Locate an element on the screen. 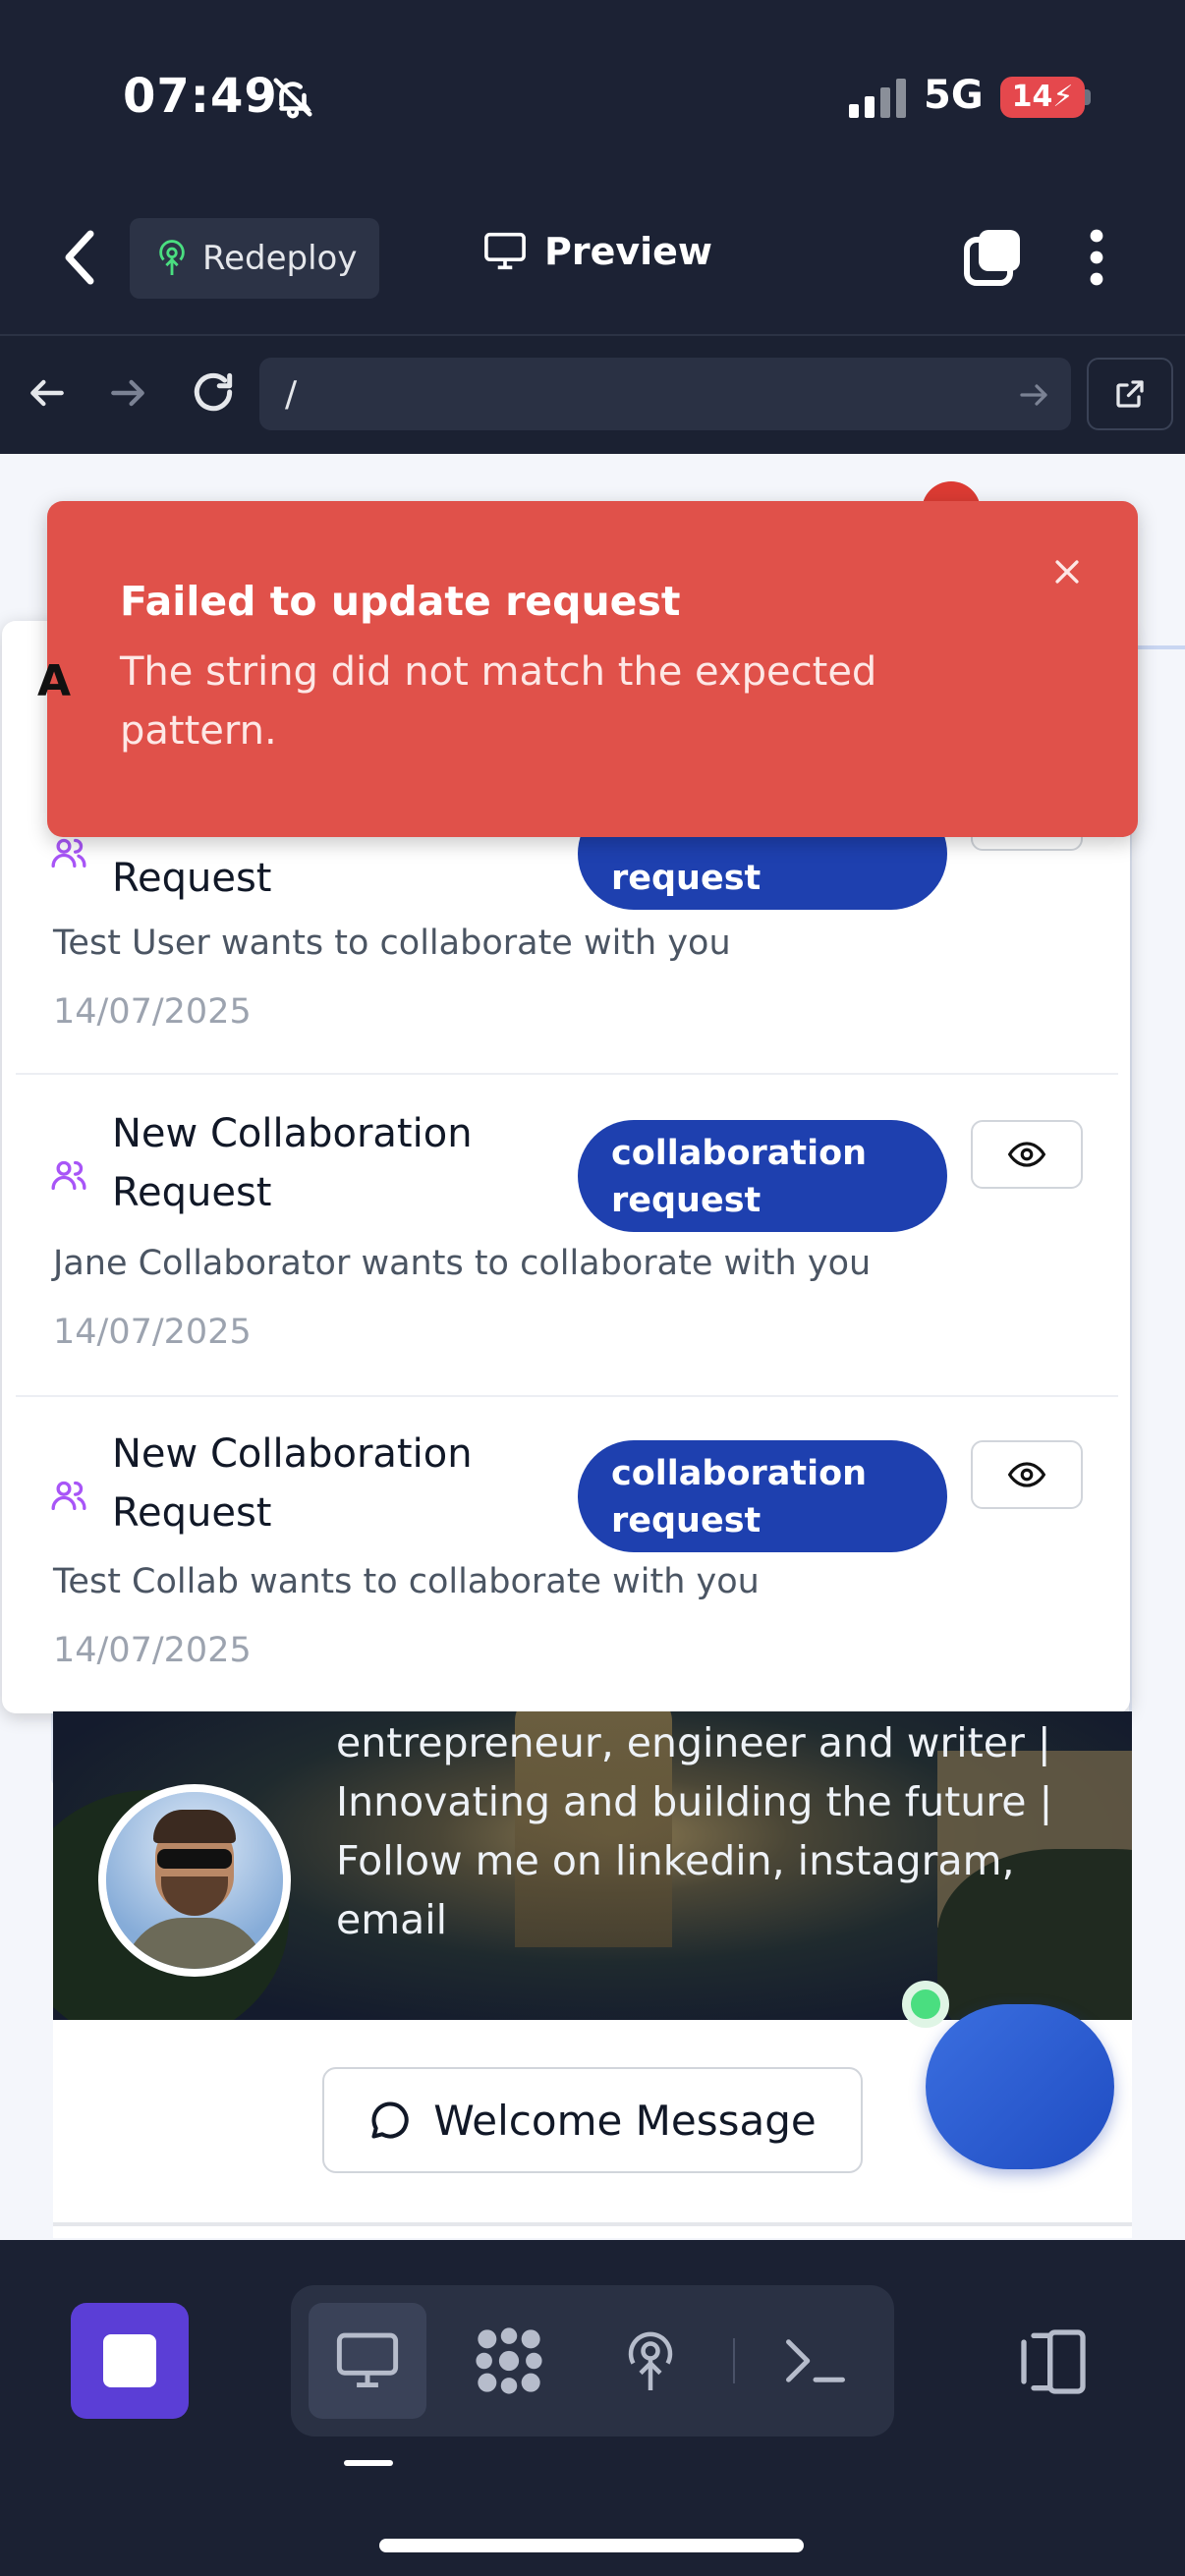 This screenshot has height=2576, width=1185. active-tab-indicator is located at coordinates (369, 2463).